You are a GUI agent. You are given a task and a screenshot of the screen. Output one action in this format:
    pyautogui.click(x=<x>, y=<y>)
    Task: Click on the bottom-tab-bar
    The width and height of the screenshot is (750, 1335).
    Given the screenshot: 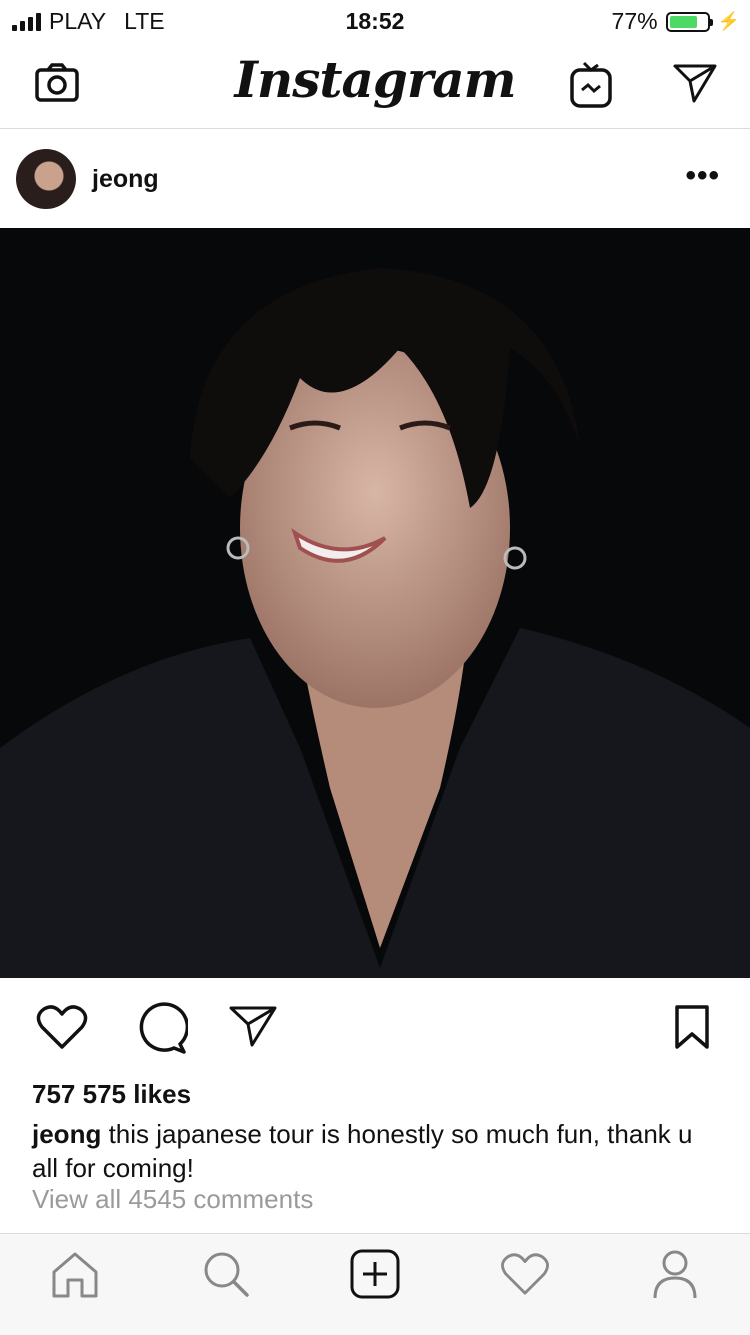 What is the action you would take?
    pyautogui.click(x=375, y=1284)
    